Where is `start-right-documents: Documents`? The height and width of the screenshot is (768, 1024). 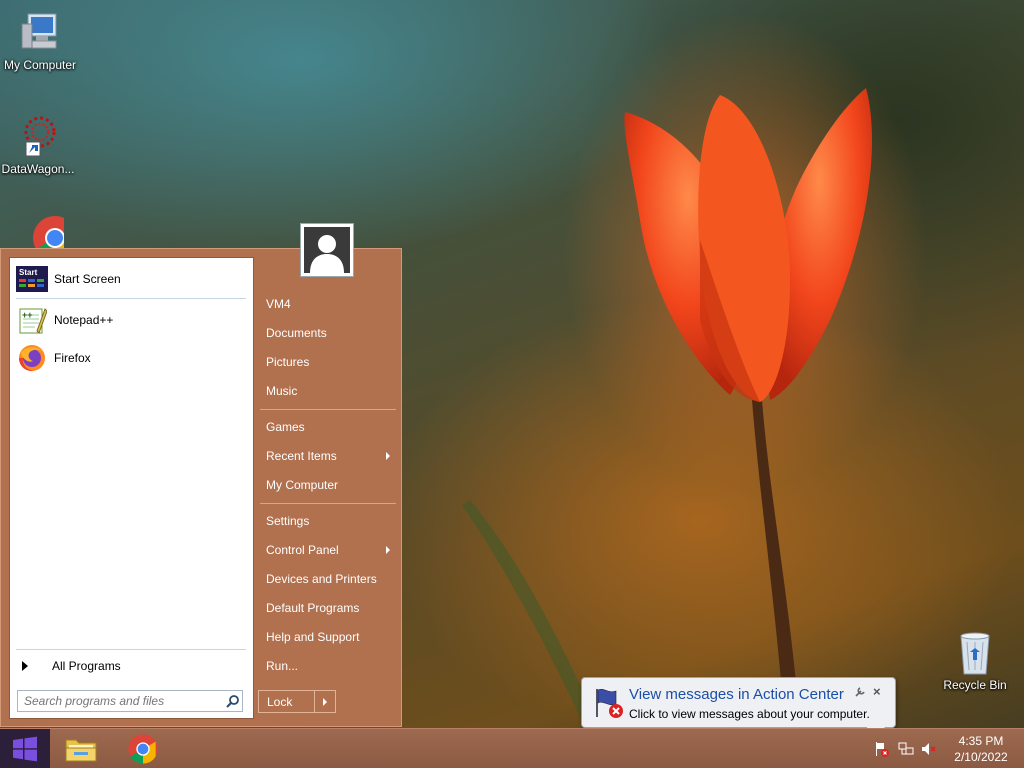 start-right-documents: Documents is located at coordinates (327, 333).